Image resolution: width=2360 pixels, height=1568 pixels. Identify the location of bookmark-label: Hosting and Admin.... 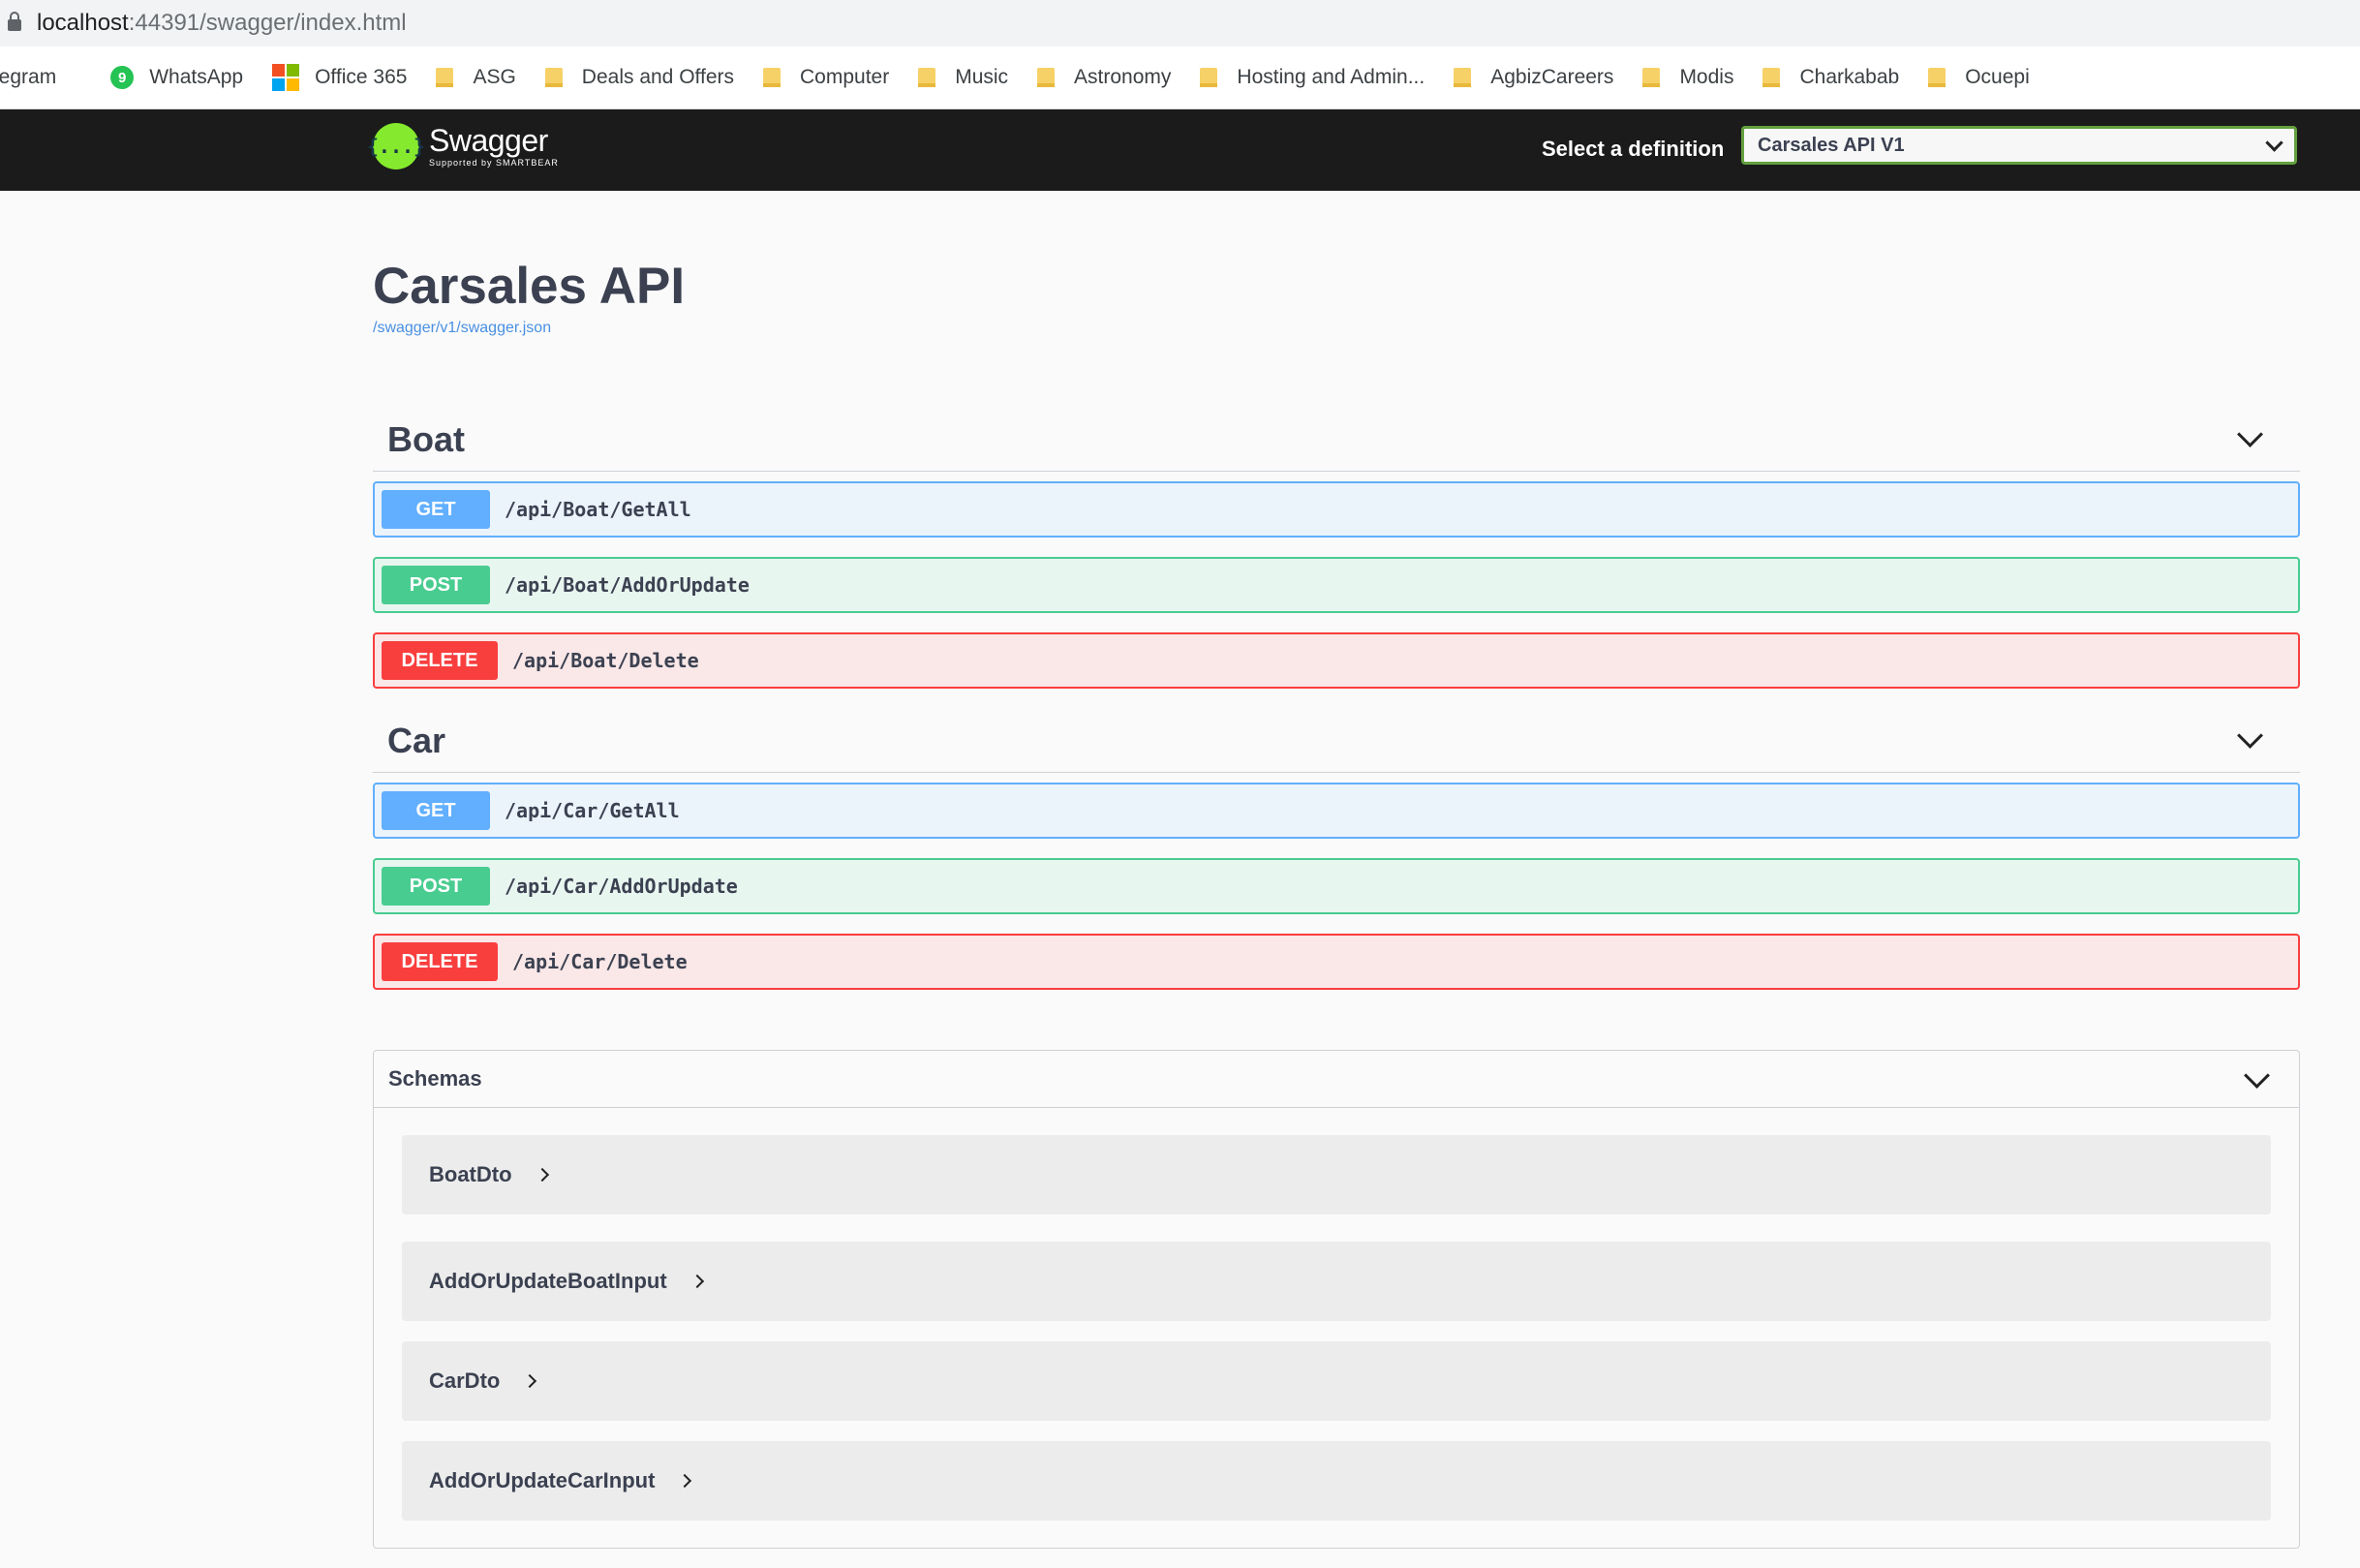
(1331, 77).